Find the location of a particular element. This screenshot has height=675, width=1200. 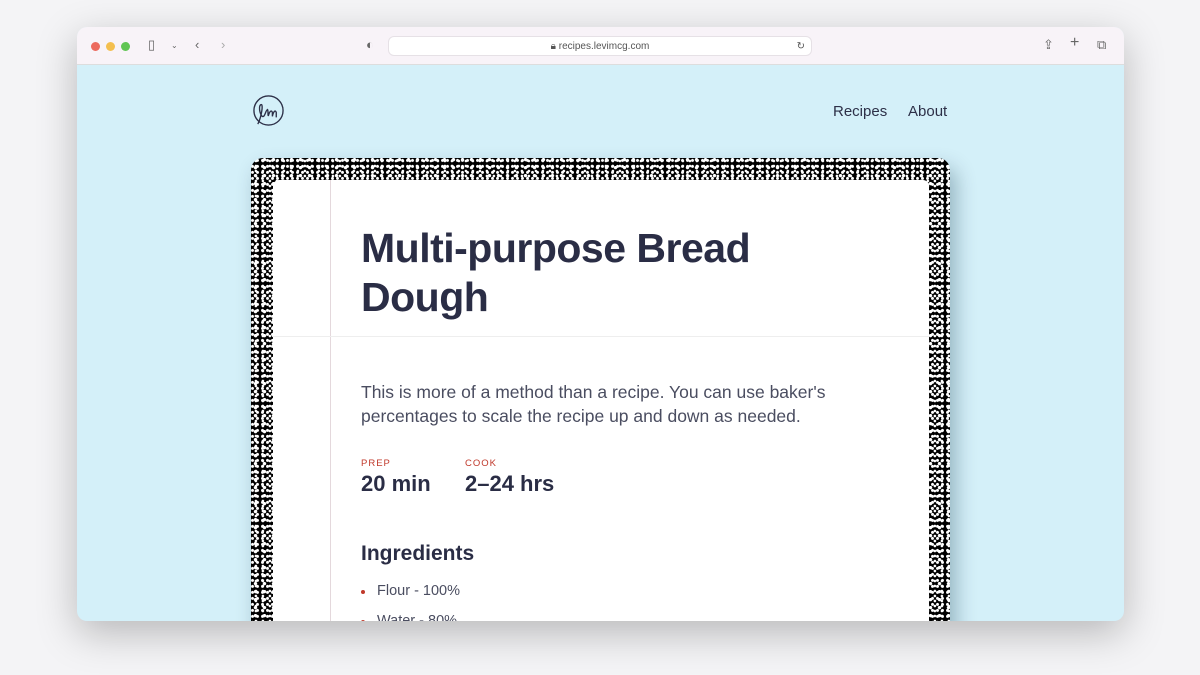

maximize-window-button is located at coordinates (125, 46).